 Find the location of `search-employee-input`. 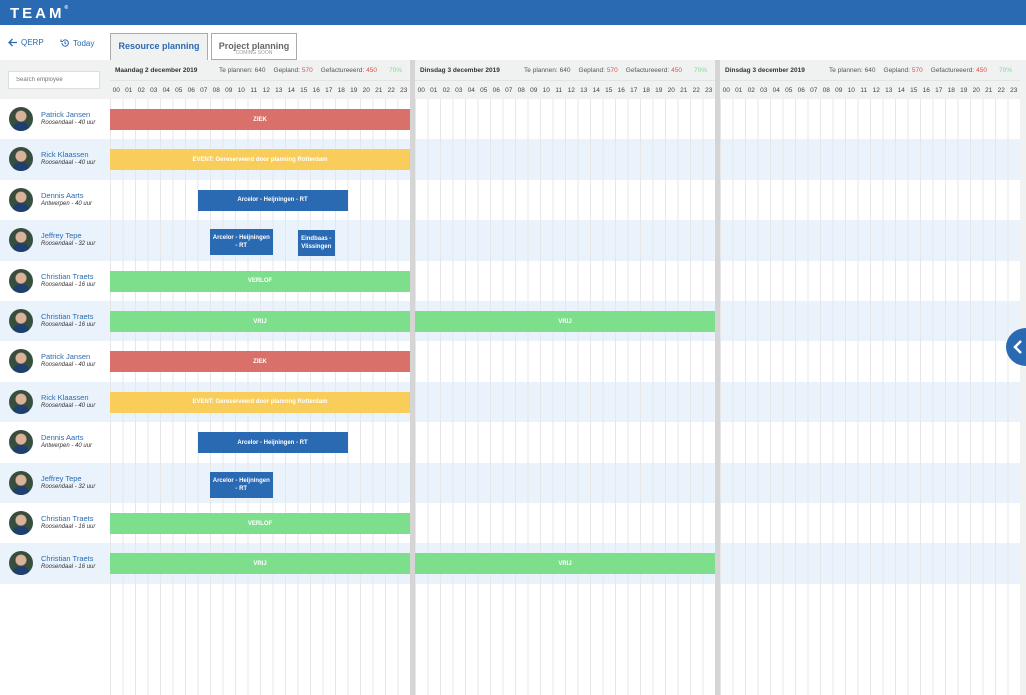

search-employee-input is located at coordinates (54, 80).